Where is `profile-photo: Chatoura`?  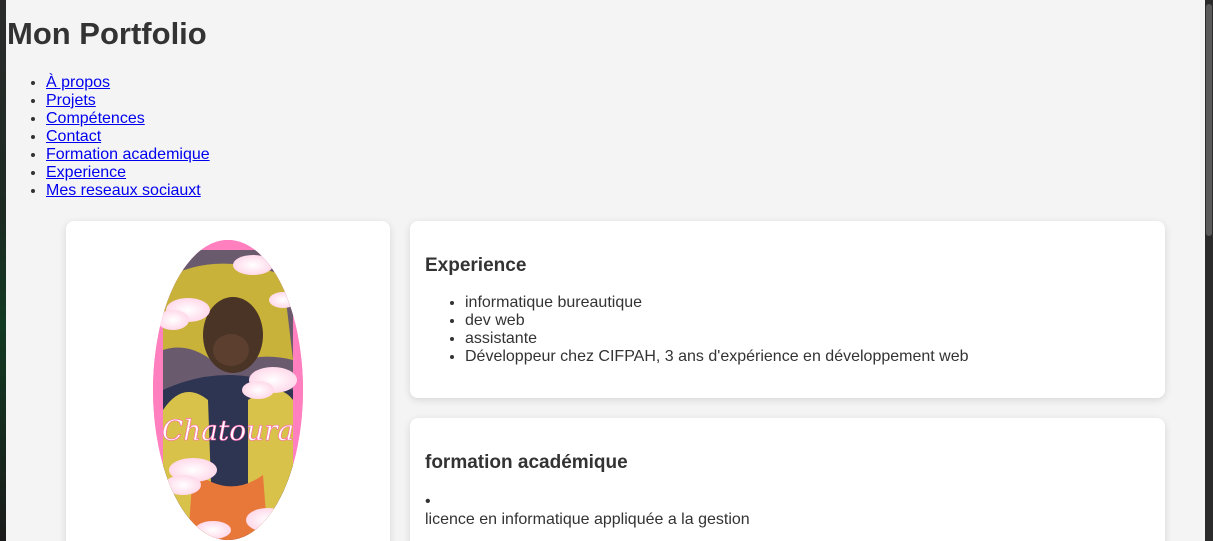 profile-photo: Chatoura is located at coordinates (228, 390).